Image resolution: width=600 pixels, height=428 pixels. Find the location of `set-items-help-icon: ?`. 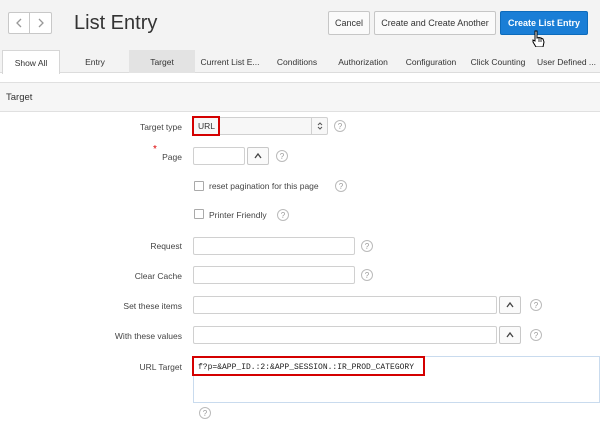

set-items-help-icon: ? is located at coordinates (536, 305).